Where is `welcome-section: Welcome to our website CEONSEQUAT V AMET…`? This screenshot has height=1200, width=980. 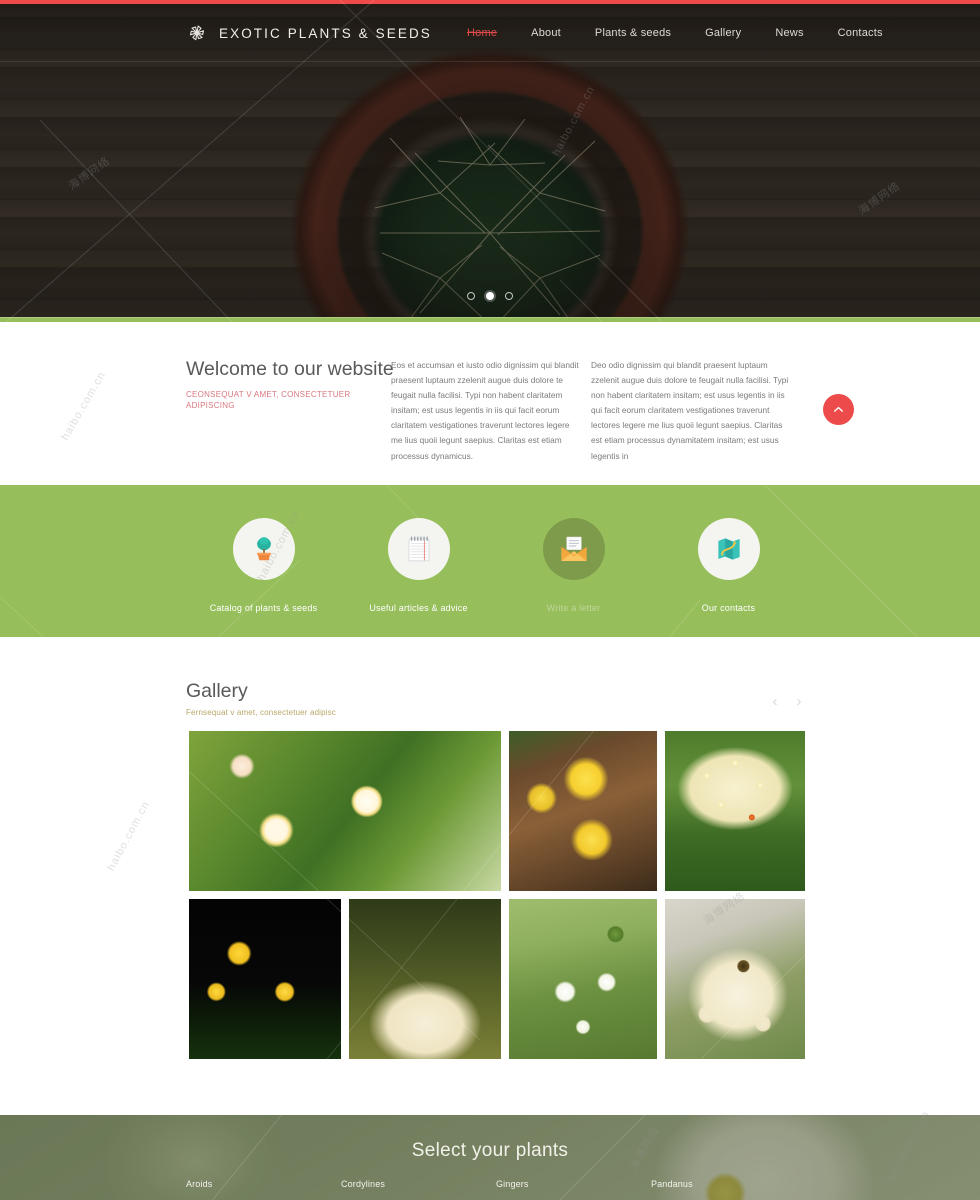 welcome-section: Welcome to our website CEONSEQUAT V AMET… is located at coordinates (490, 403).